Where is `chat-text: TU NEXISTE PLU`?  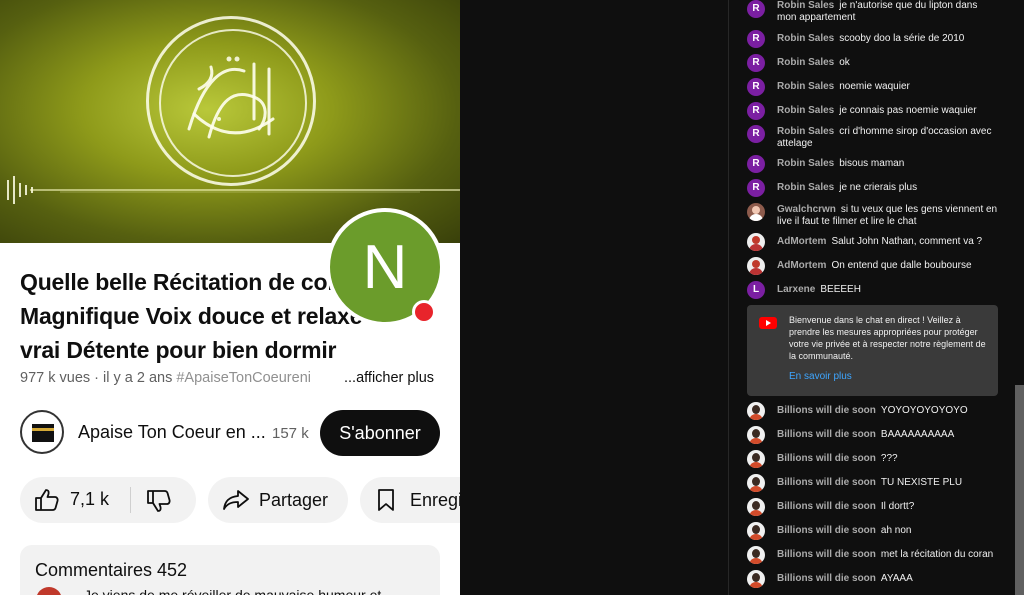
chat-text: TU NEXISTE PLU is located at coordinates (921, 482).